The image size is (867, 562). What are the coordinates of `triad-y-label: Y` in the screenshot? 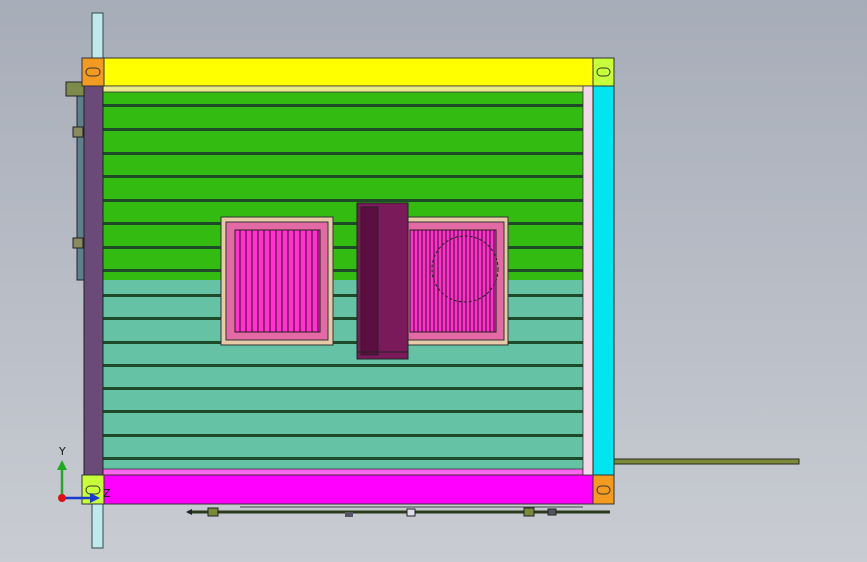 It's located at (62, 451).